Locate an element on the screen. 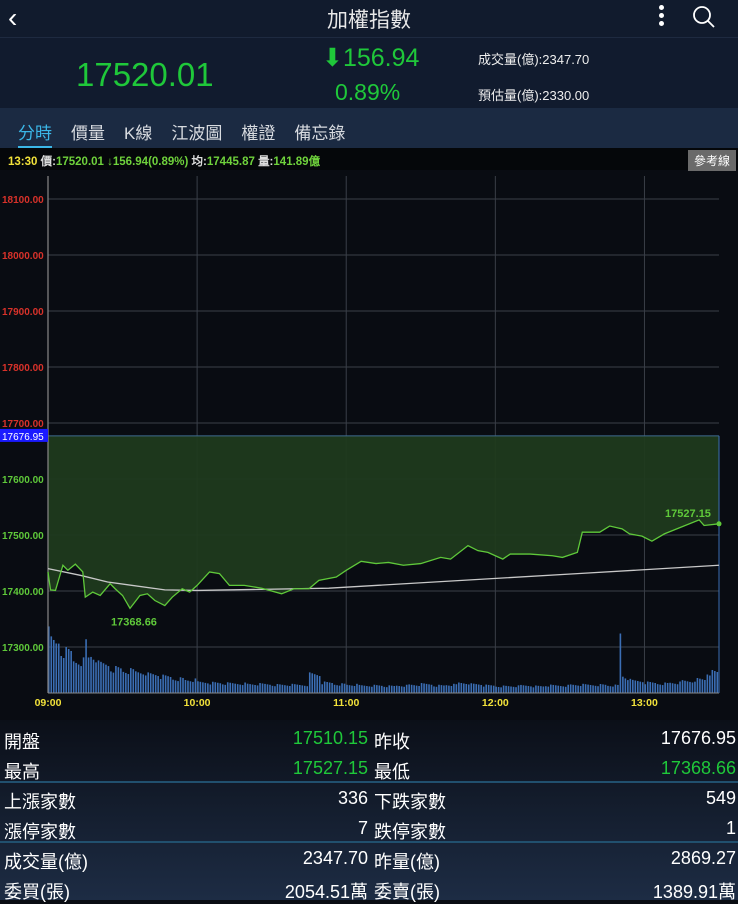 The image size is (738, 904). tab-intraday: 分時 is located at coordinates (35, 128).